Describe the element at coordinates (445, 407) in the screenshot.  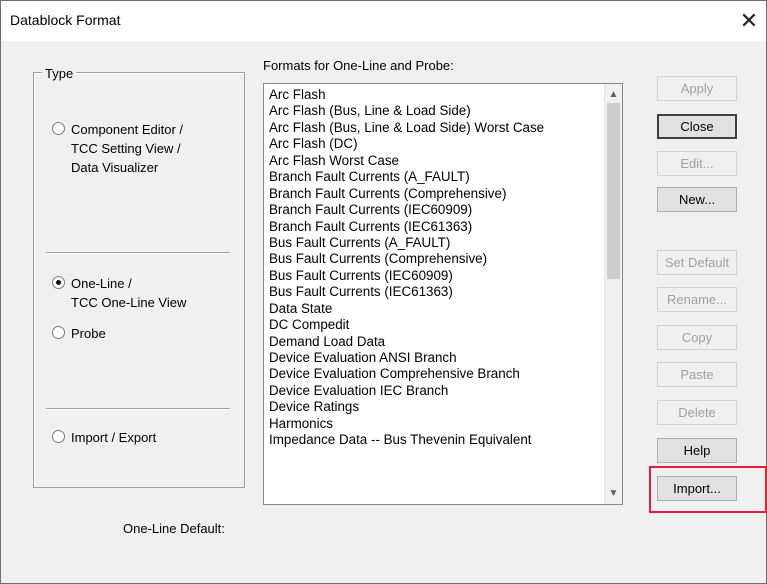
I see `list-item: Device Ratings` at that location.